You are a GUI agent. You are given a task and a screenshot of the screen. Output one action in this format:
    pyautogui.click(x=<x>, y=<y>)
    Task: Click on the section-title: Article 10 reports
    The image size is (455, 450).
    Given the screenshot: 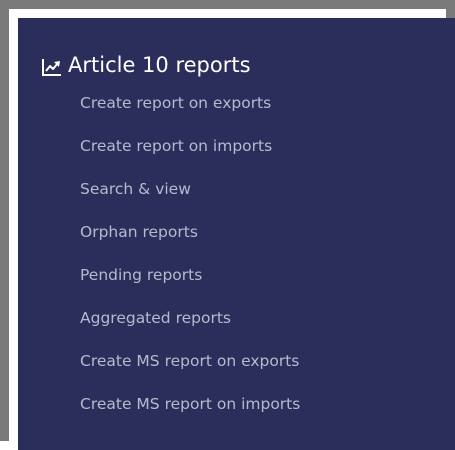 What is the action you would take?
    pyautogui.click(x=159, y=65)
    